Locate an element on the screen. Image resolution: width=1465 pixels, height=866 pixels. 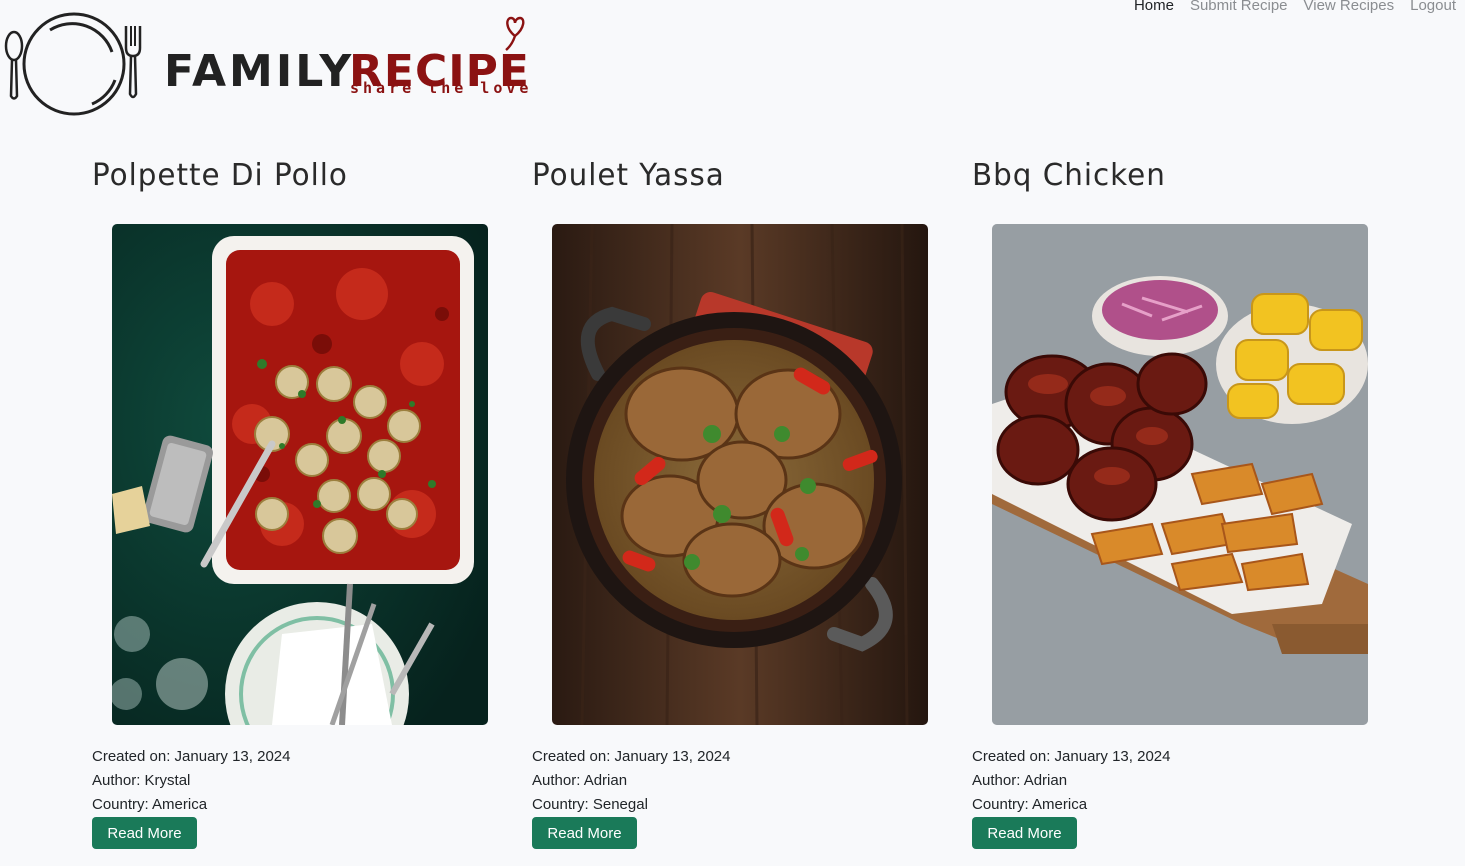
logo-word-family: FAMILY is located at coordinates (259, 71).